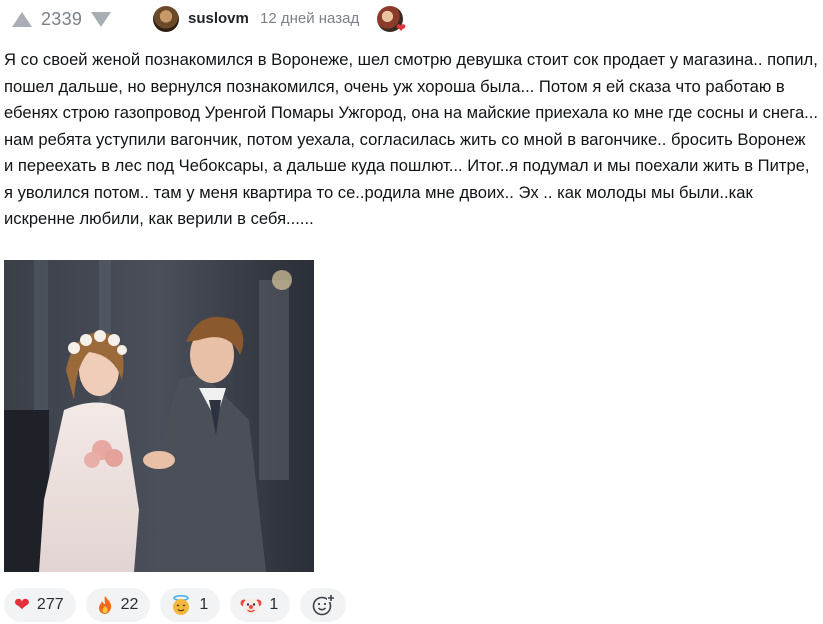  Describe the element at coordinates (251, 605) in the screenshot. I see `clown-face-icon` at that location.